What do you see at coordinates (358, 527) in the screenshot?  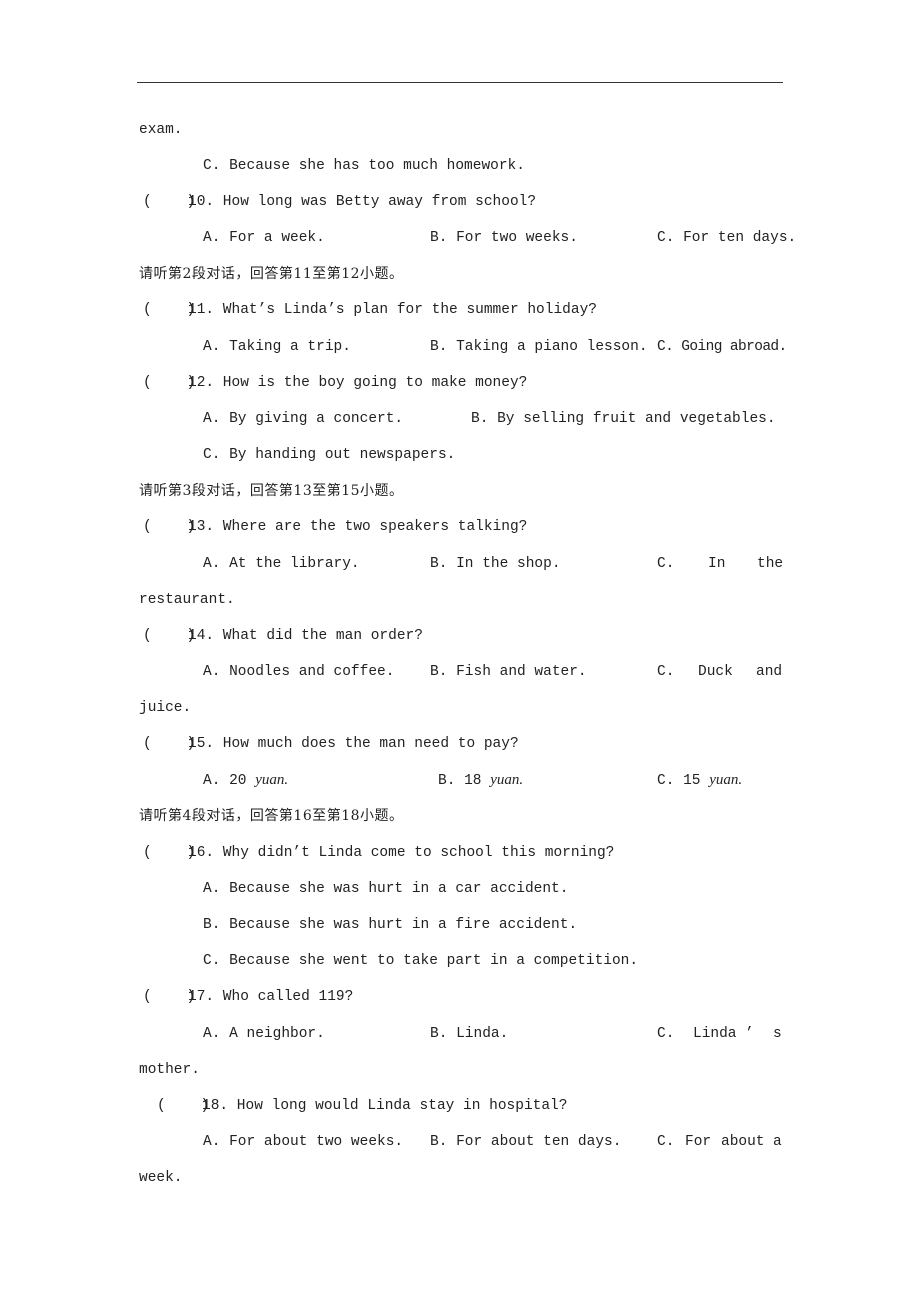 I see `q13-stem: 13. Where are the two speakers talking?` at bounding box center [358, 527].